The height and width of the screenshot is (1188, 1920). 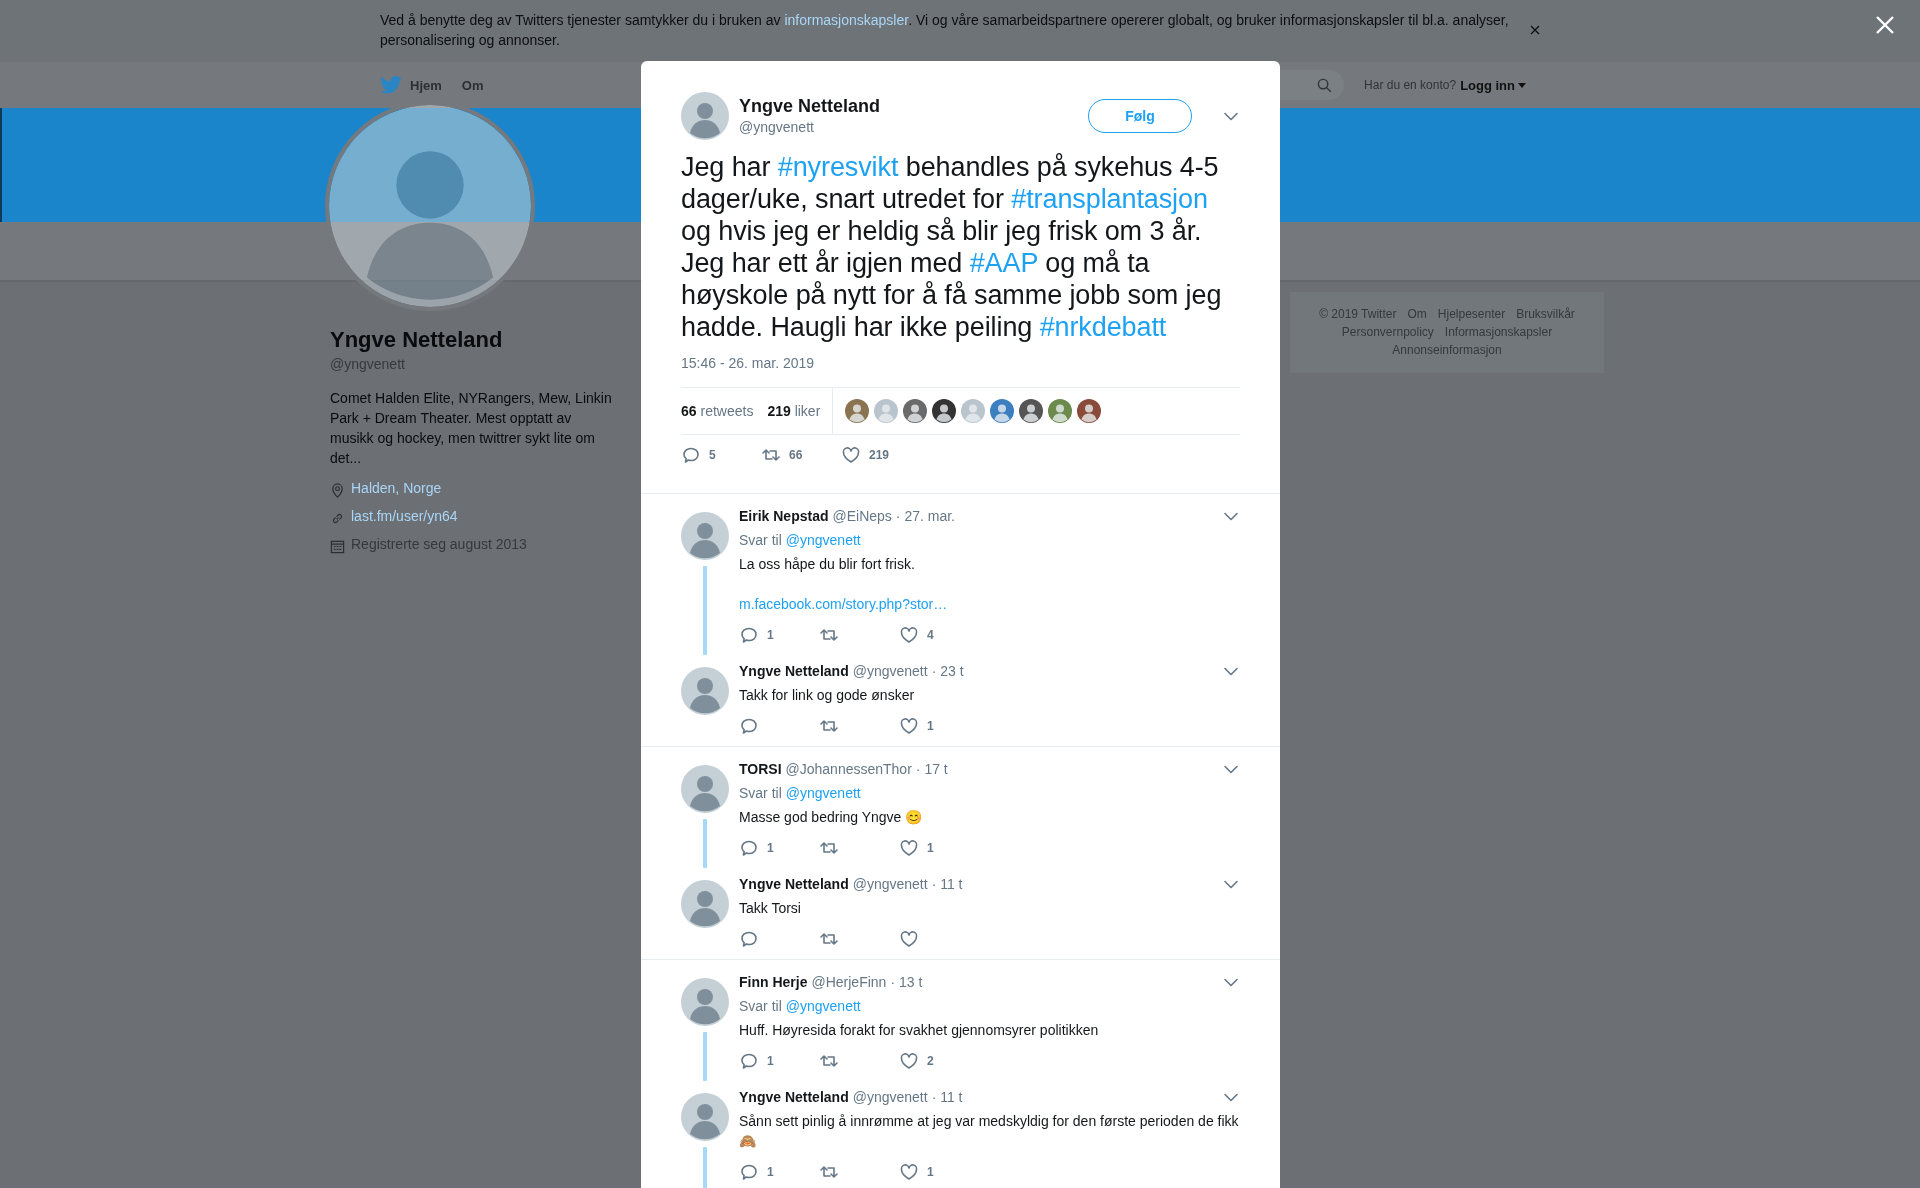 What do you see at coordinates (368, 364) in the screenshot?
I see `profile-handle: @yngvenett` at bounding box center [368, 364].